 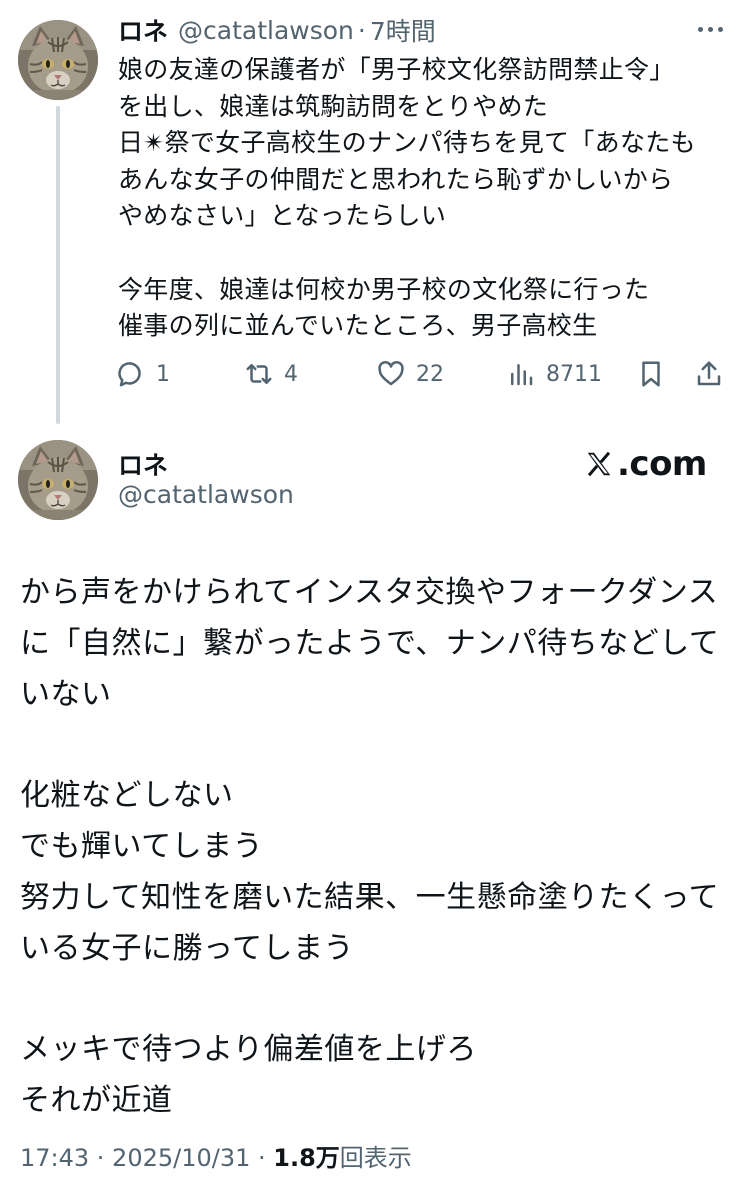 What do you see at coordinates (129, 374) in the screenshot?
I see `reply-icon` at bounding box center [129, 374].